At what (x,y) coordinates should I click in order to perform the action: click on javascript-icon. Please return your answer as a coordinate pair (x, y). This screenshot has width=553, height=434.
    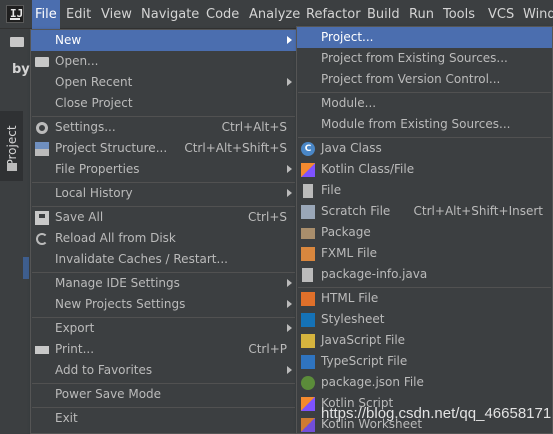
    Looking at the image, I should click on (308, 341).